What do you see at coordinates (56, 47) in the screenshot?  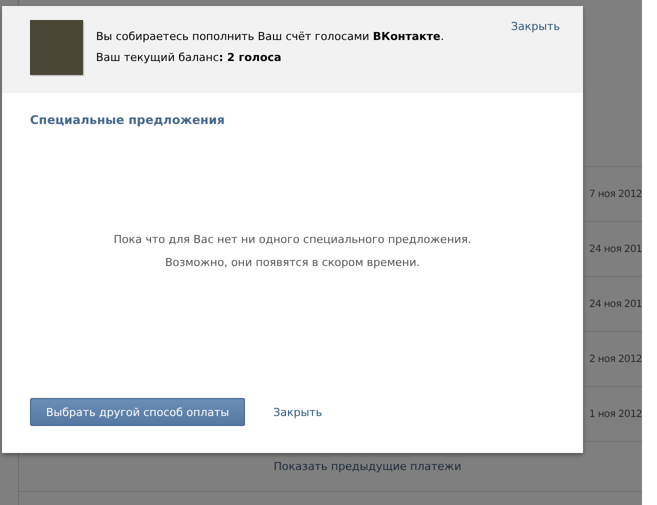 I see `photo-placeholder` at bounding box center [56, 47].